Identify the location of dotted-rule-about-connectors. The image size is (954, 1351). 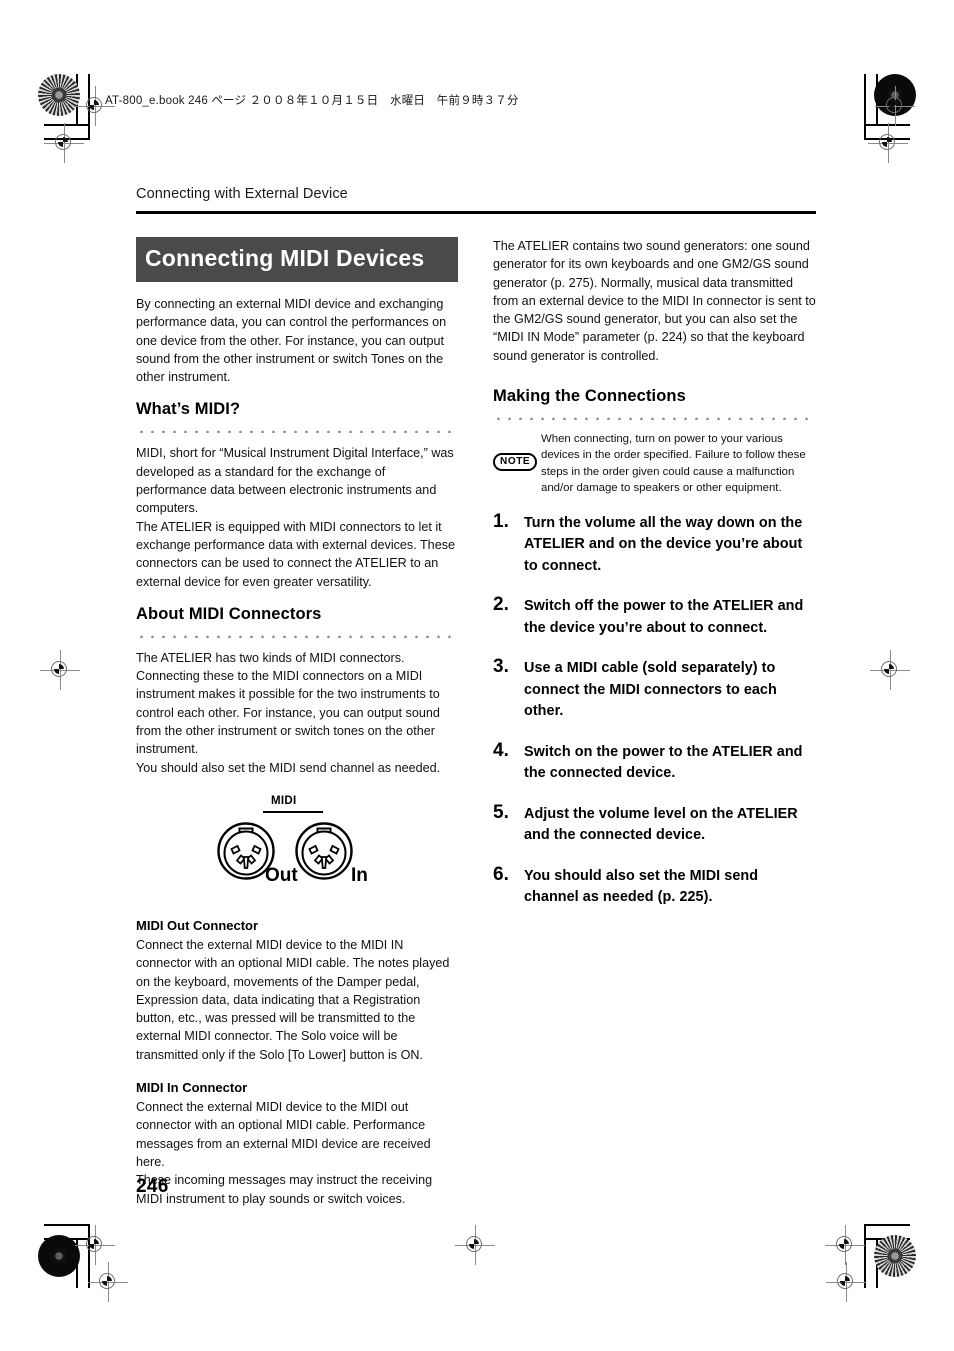
(297, 632).